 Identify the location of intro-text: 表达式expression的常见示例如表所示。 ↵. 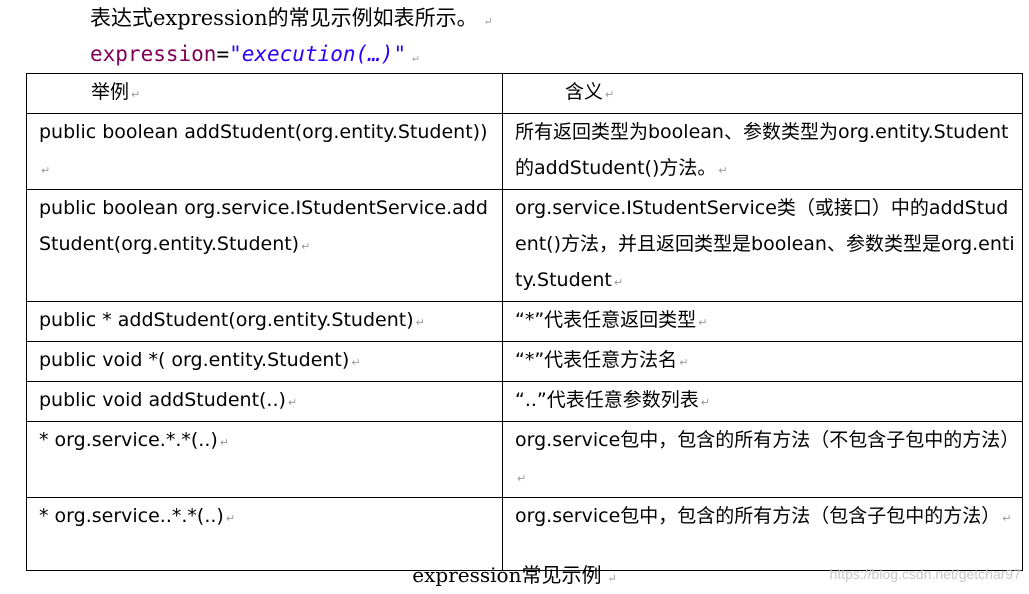
(291, 20).